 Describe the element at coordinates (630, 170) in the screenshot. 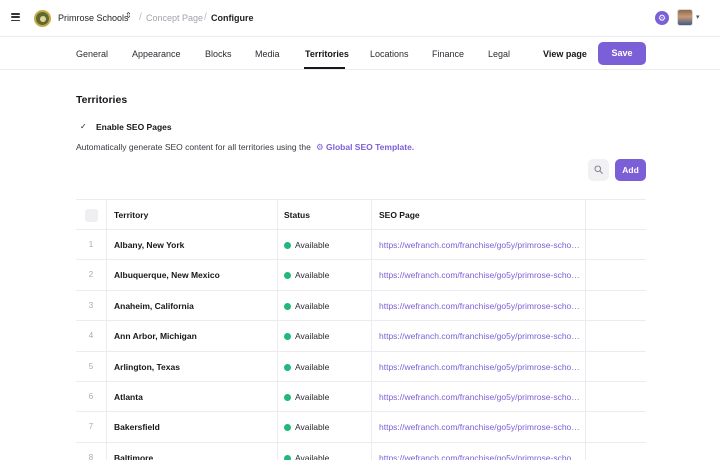

I see `add-button: Add` at that location.